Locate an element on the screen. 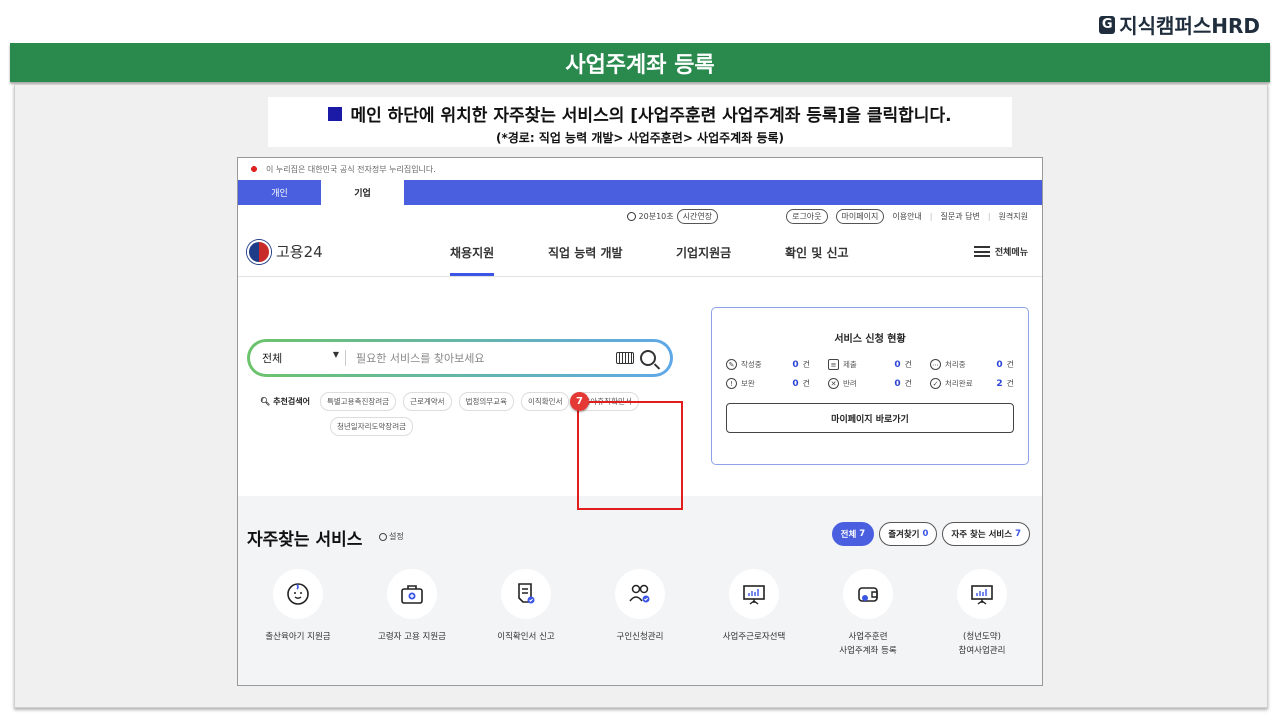 The image size is (1280, 720). status-supplement: ! 보완 0 건 is located at coordinates (768, 383).